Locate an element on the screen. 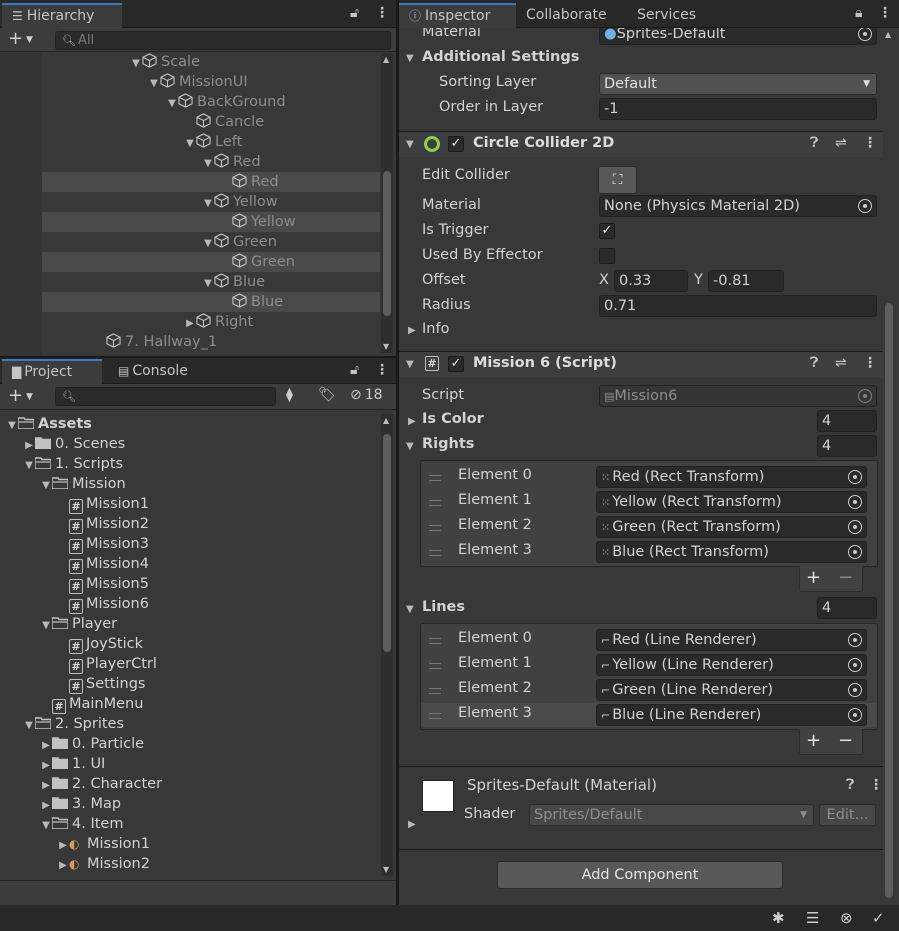 Image resolution: width=899 pixels, height=931 pixels. hidden-packages-toggle: ⊘ 18 is located at coordinates (366, 395).